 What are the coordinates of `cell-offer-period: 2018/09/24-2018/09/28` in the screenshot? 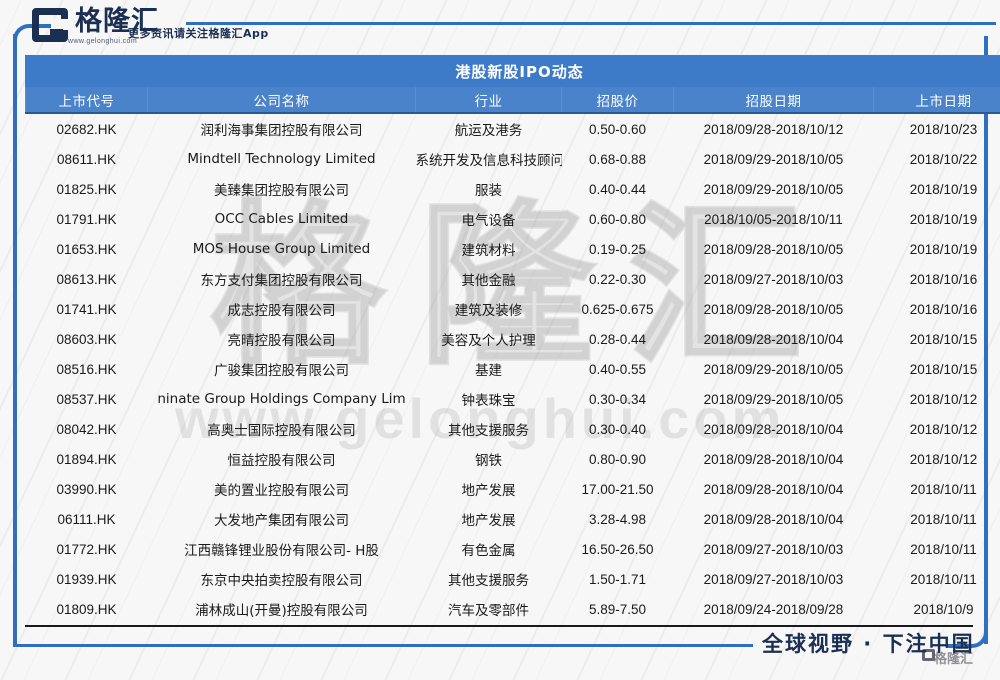 It's located at (773, 609).